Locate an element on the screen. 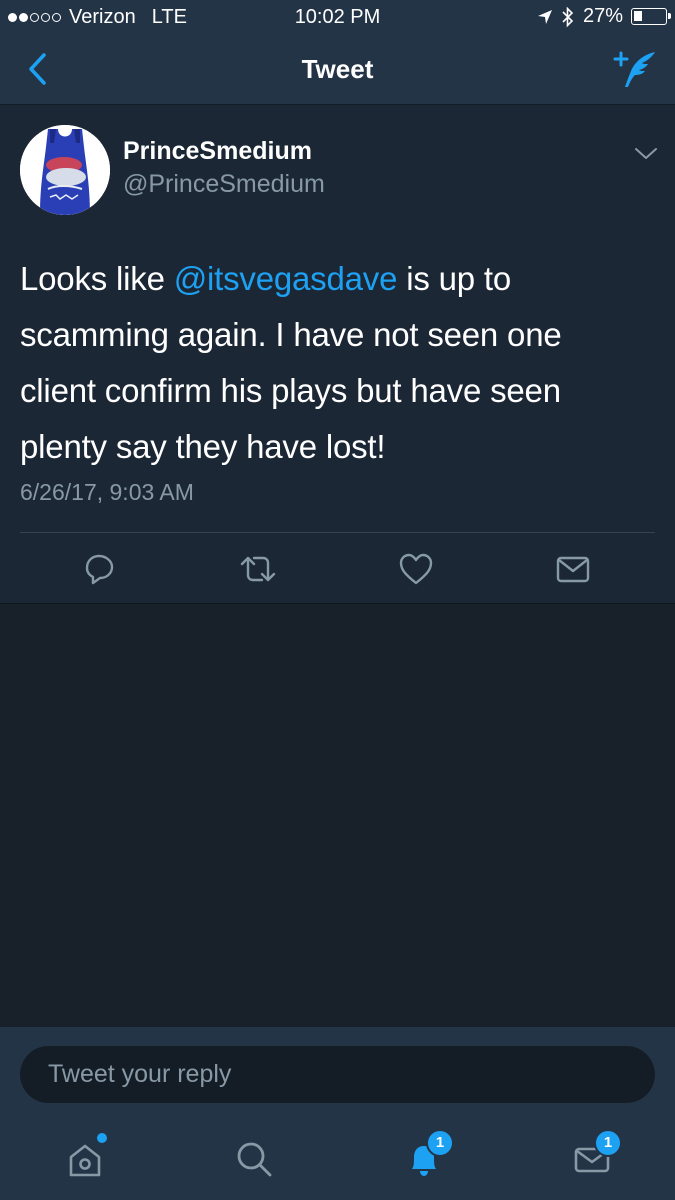  tab-bar: 1 1 is located at coordinates (337, 1160).